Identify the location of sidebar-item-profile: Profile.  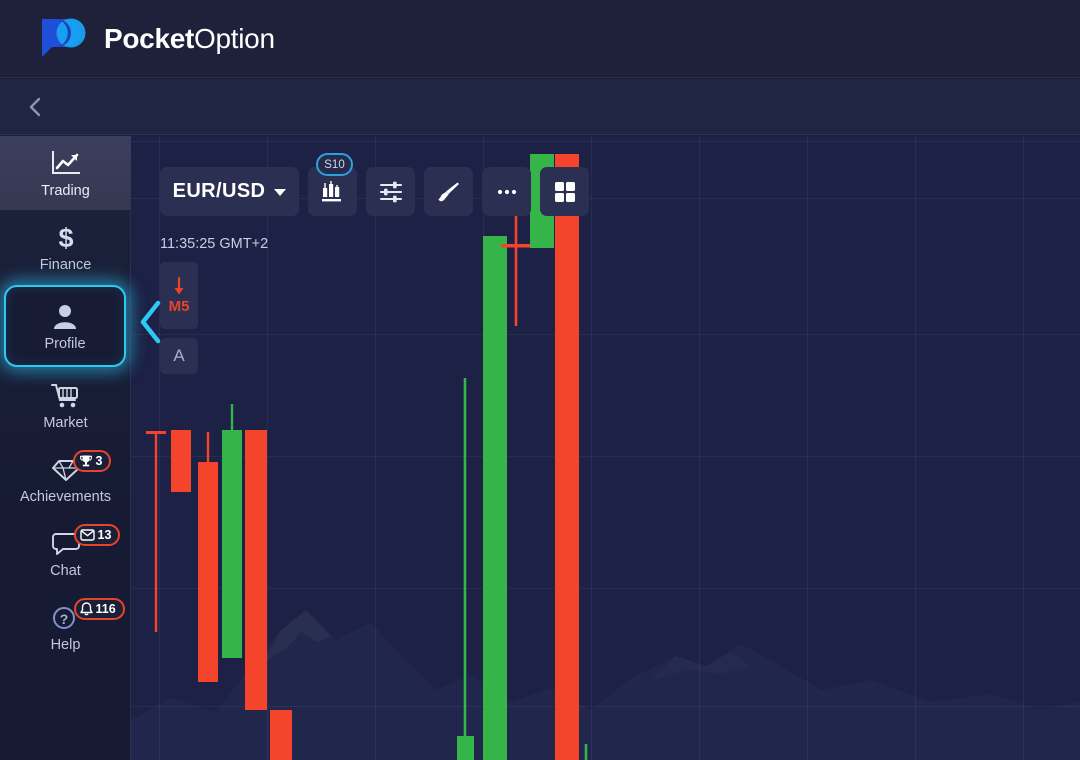
(65, 326).